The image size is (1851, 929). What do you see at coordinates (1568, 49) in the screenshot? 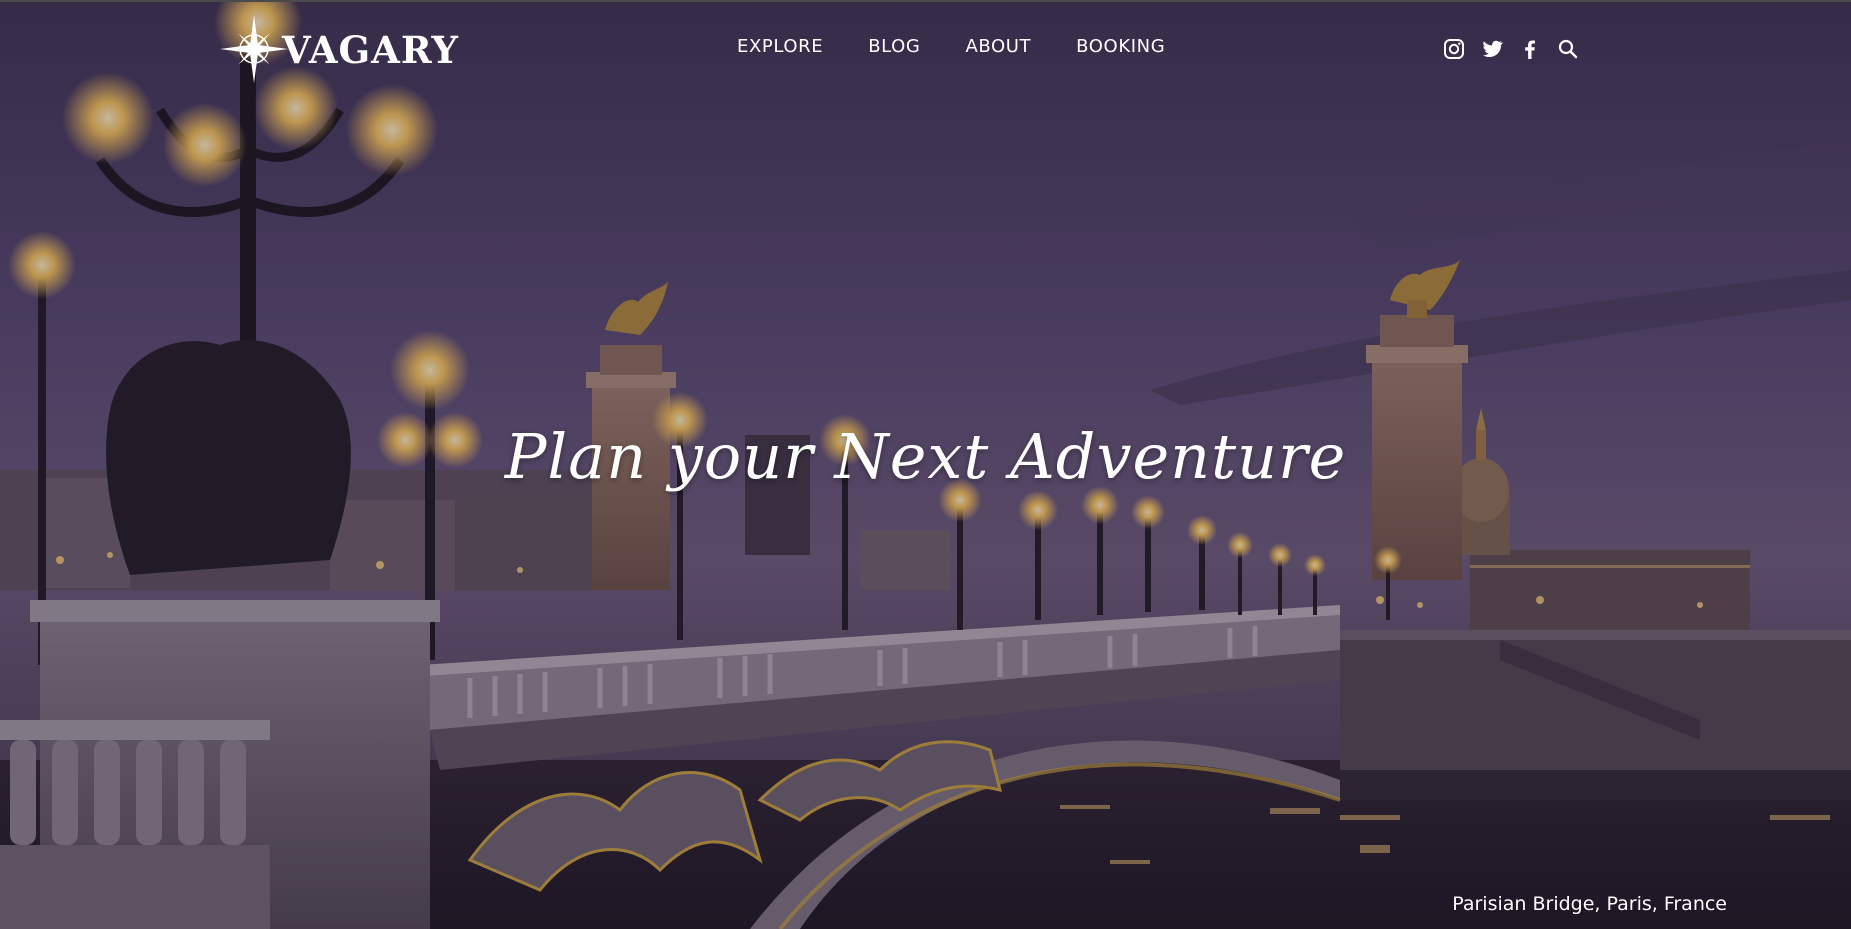
I see `search-icon` at bounding box center [1568, 49].